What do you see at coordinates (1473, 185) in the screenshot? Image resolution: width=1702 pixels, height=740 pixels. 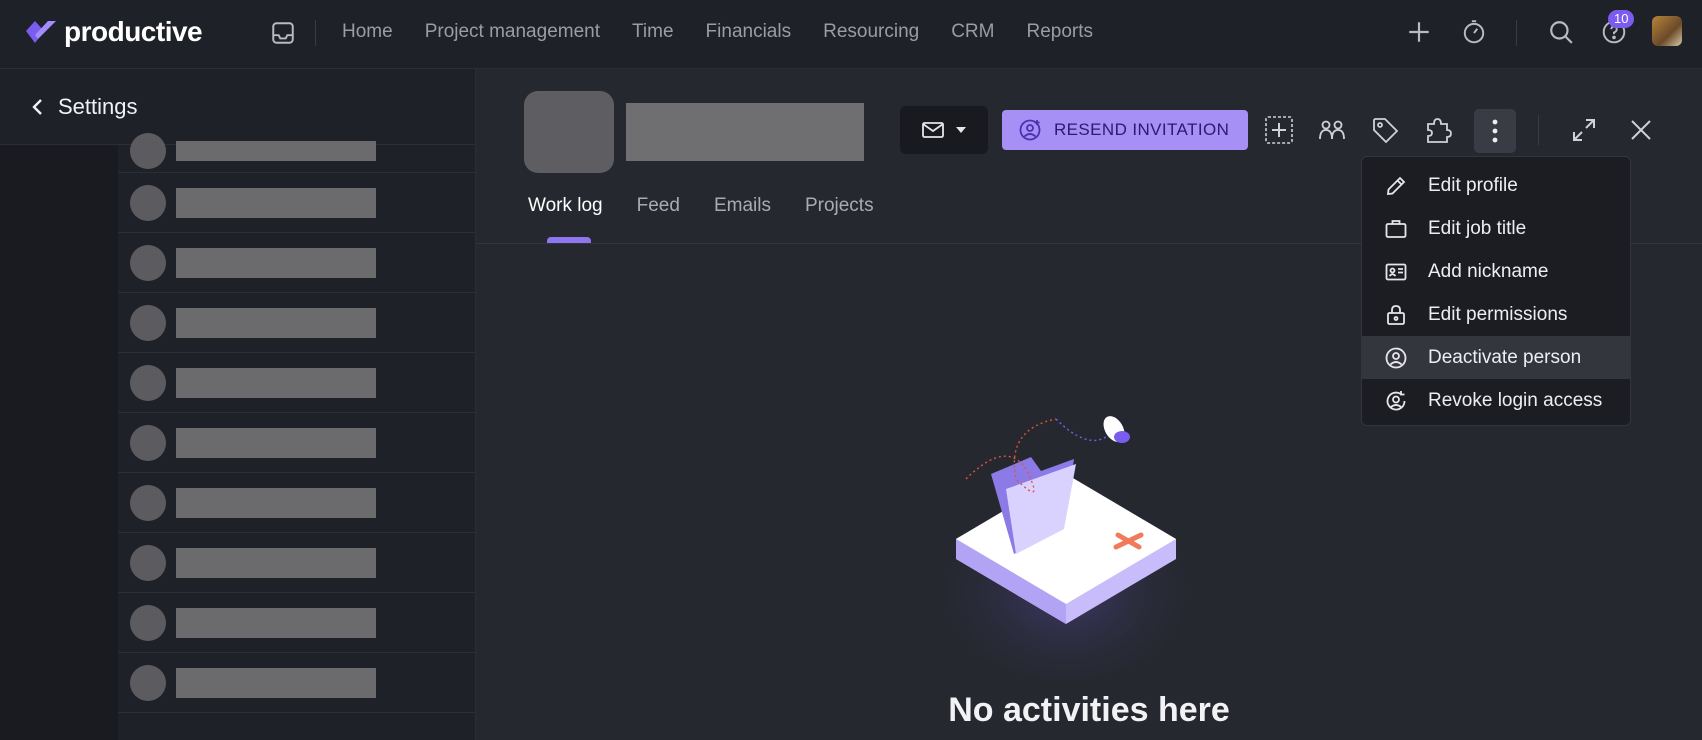 I see `menu-label: Edit profile` at bounding box center [1473, 185].